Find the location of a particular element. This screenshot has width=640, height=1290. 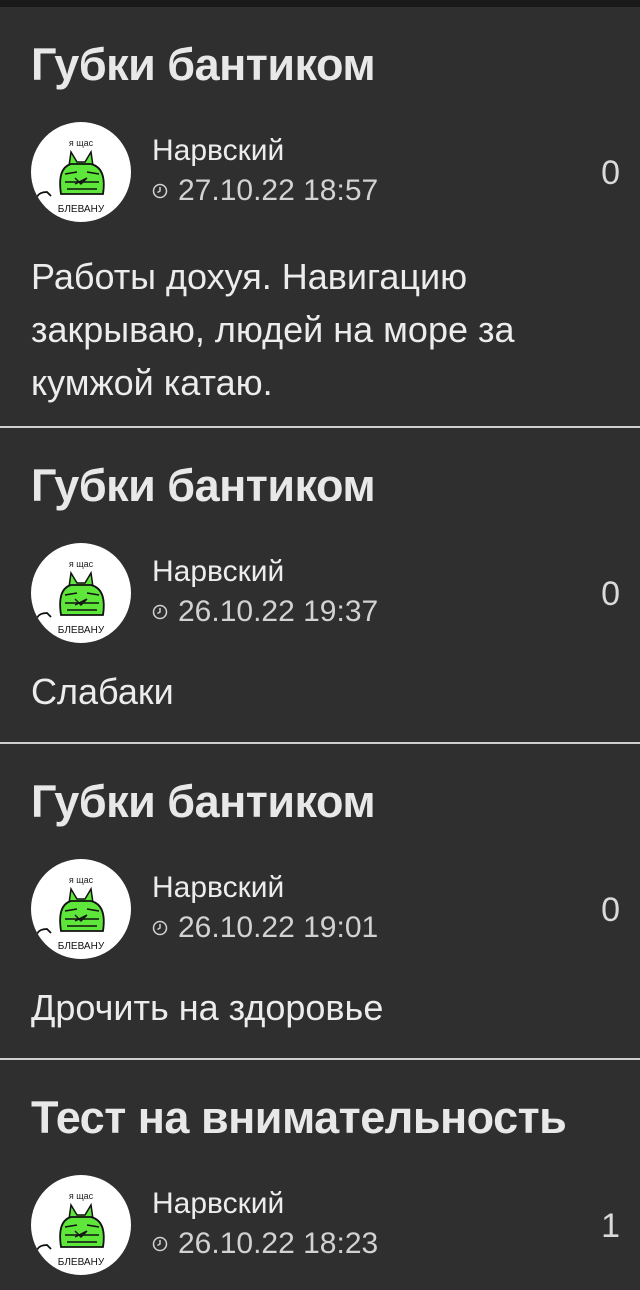

post-timestamp: 27.10.22 18:57 is located at coordinates (265, 191).